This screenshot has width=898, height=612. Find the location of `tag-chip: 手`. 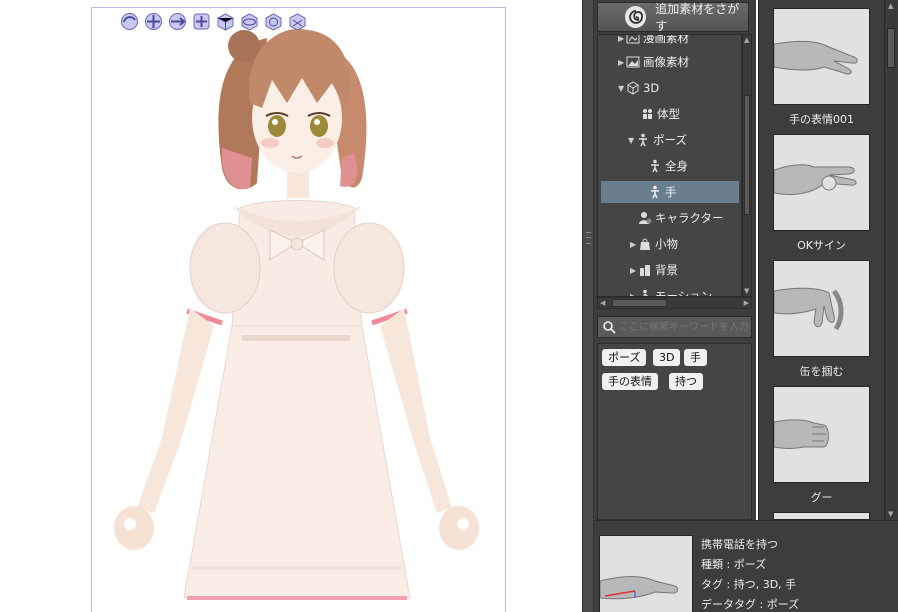

tag-chip: 手 is located at coordinates (695, 357).